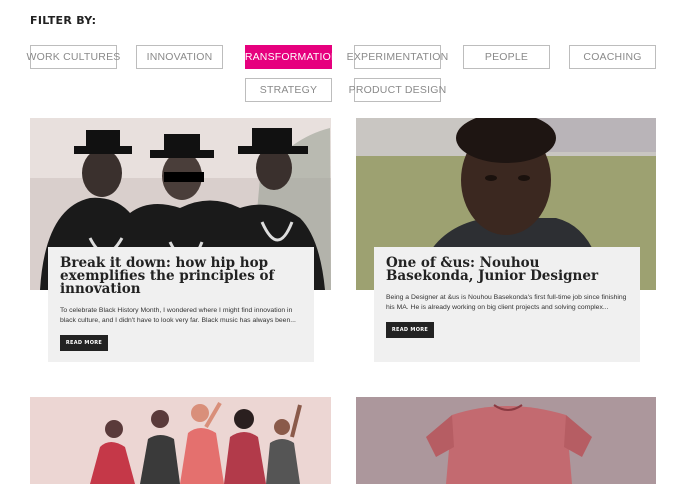 The height and width of the screenshot is (484, 690). What do you see at coordinates (288, 57) in the screenshot?
I see `filter-transformation: TRANSFORMATION` at bounding box center [288, 57].